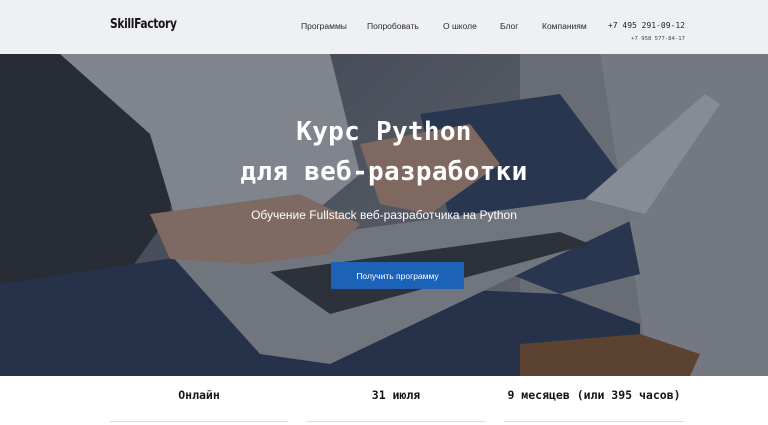  Describe the element at coordinates (393, 26) in the screenshot. I see `nav-link-try: Попробовать` at that location.